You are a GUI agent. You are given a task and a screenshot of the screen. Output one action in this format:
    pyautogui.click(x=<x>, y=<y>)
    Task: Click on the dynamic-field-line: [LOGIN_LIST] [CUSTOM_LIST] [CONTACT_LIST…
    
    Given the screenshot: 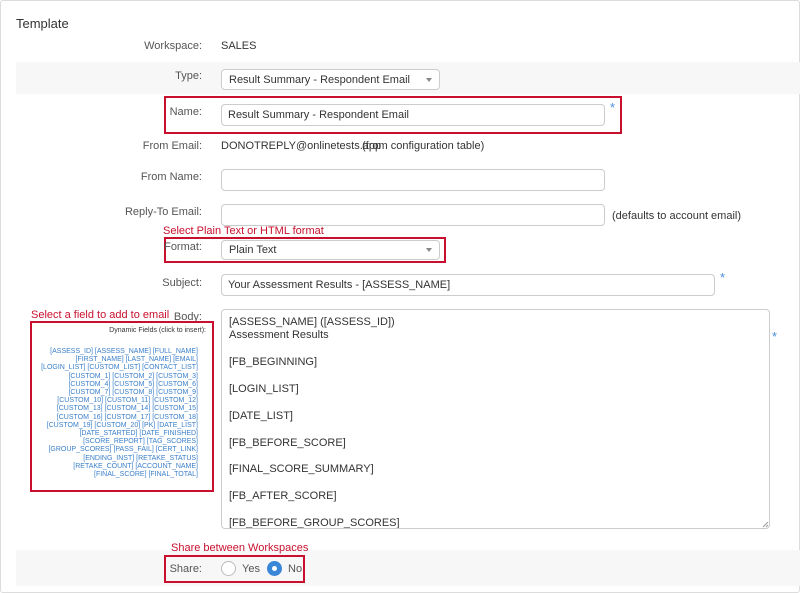 What is the action you would take?
    pyautogui.click(x=110, y=368)
    